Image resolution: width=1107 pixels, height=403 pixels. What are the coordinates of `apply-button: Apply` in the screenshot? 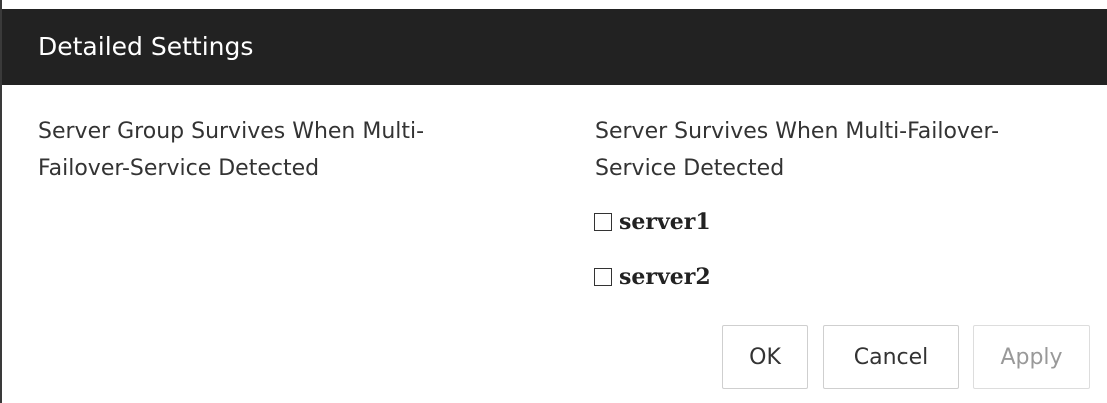 It's located at (1031, 357).